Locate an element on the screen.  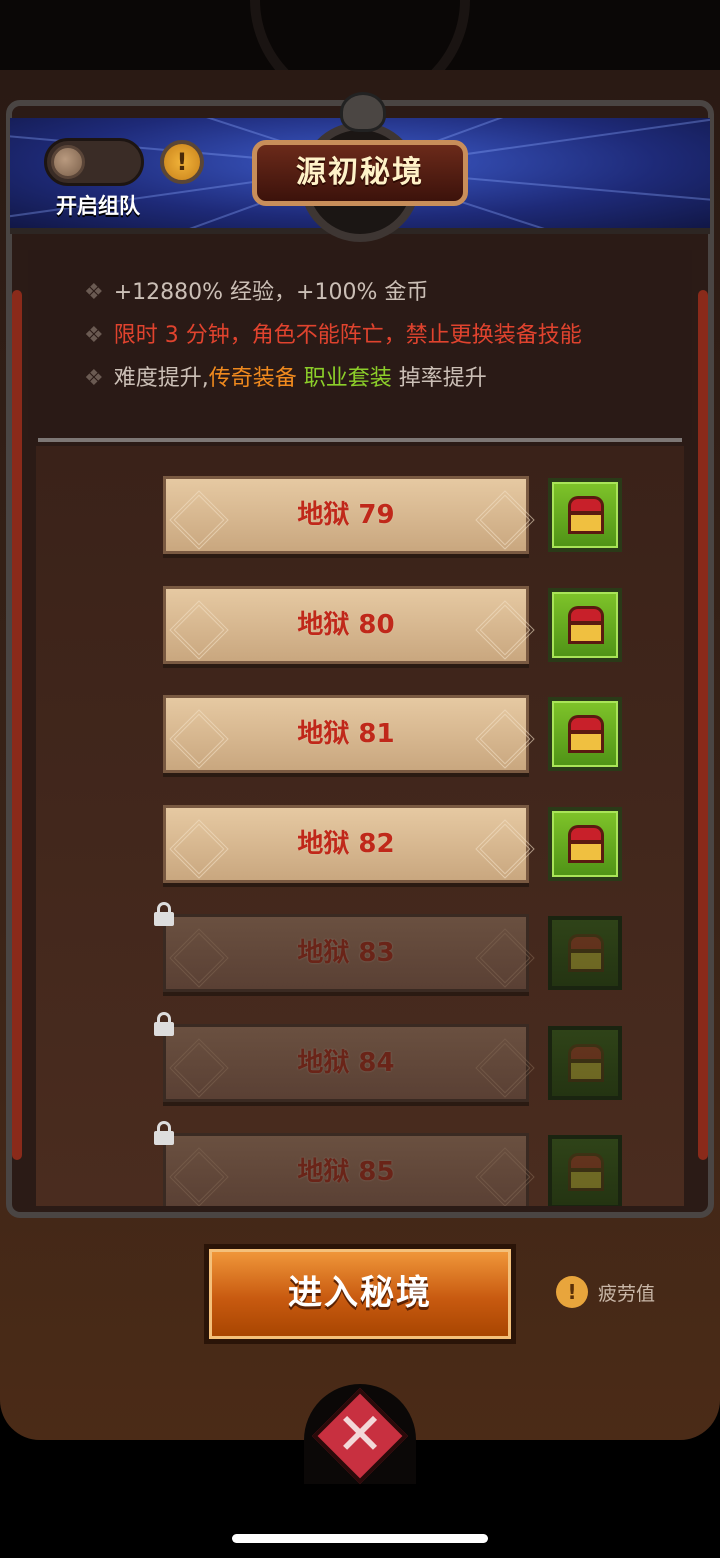
rule-text: 职业套装 is located at coordinates (344, 378).